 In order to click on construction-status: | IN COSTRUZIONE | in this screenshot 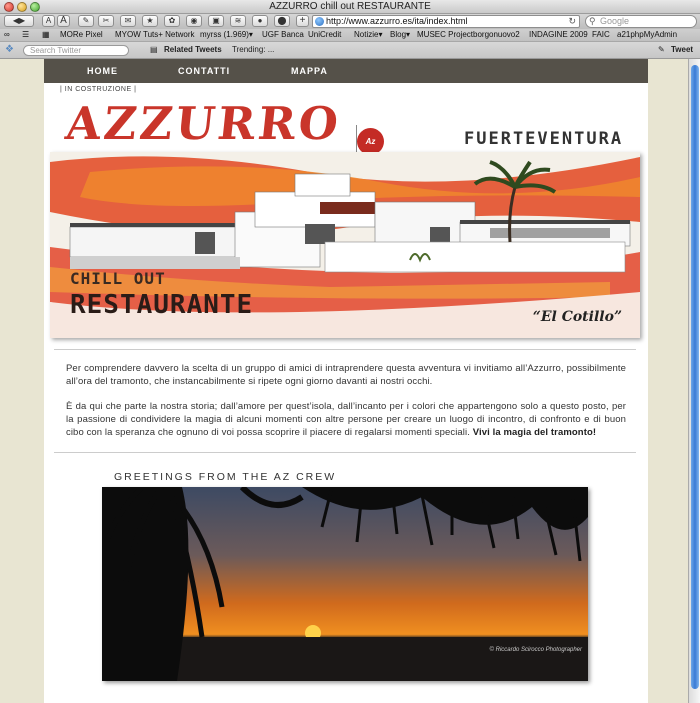, I will do `click(98, 89)`.